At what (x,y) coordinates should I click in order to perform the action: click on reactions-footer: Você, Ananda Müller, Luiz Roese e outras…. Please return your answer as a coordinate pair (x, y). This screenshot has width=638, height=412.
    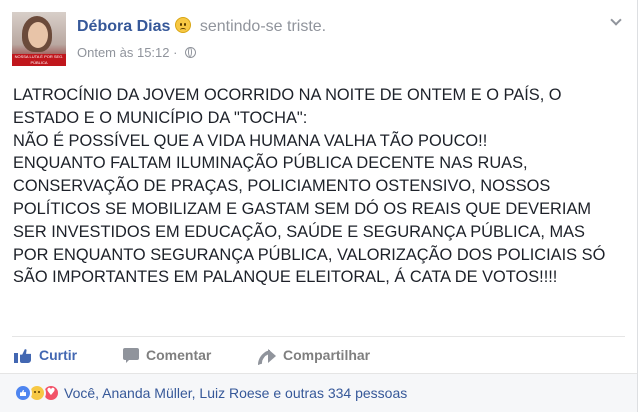
    Looking at the image, I should click on (318, 392).